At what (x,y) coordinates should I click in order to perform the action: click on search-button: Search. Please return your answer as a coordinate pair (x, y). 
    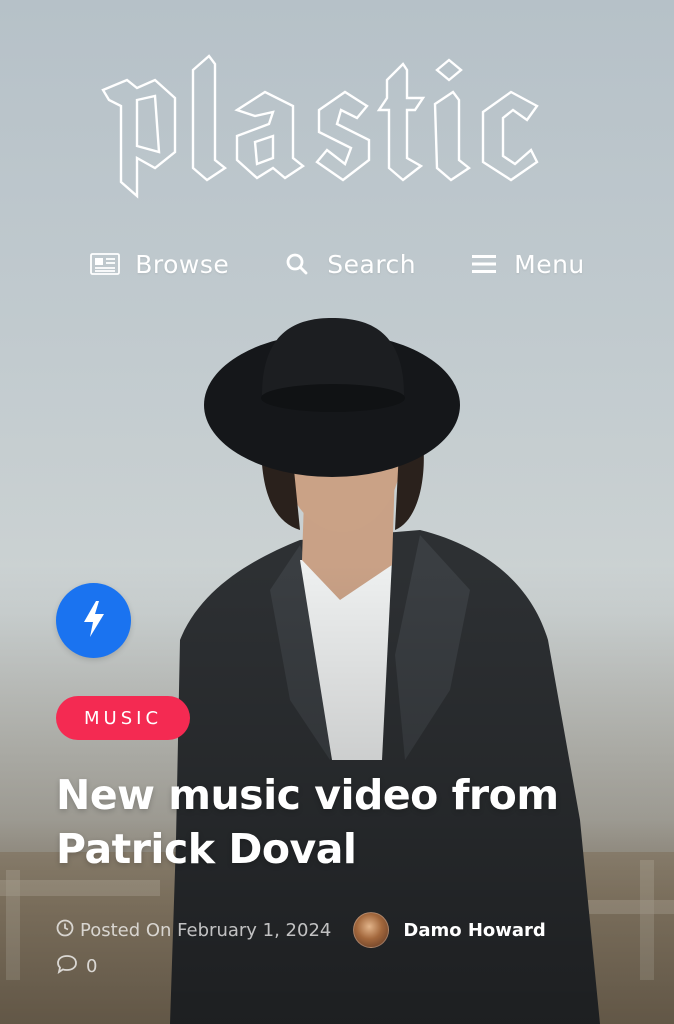
    Looking at the image, I should click on (348, 264).